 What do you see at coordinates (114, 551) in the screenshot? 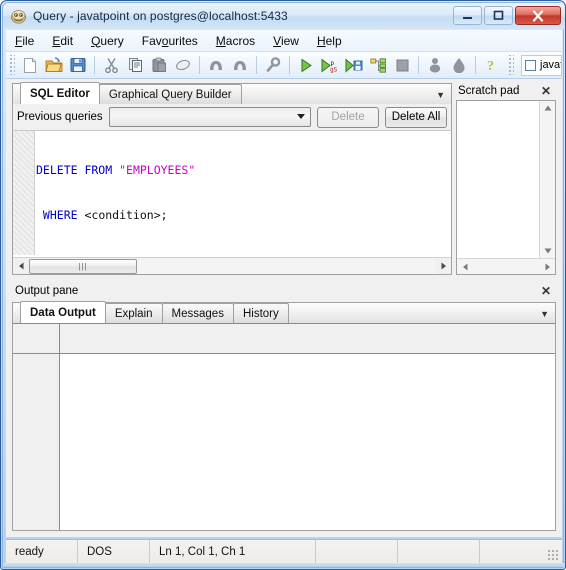
I see `status-encoding: DOS` at bounding box center [114, 551].